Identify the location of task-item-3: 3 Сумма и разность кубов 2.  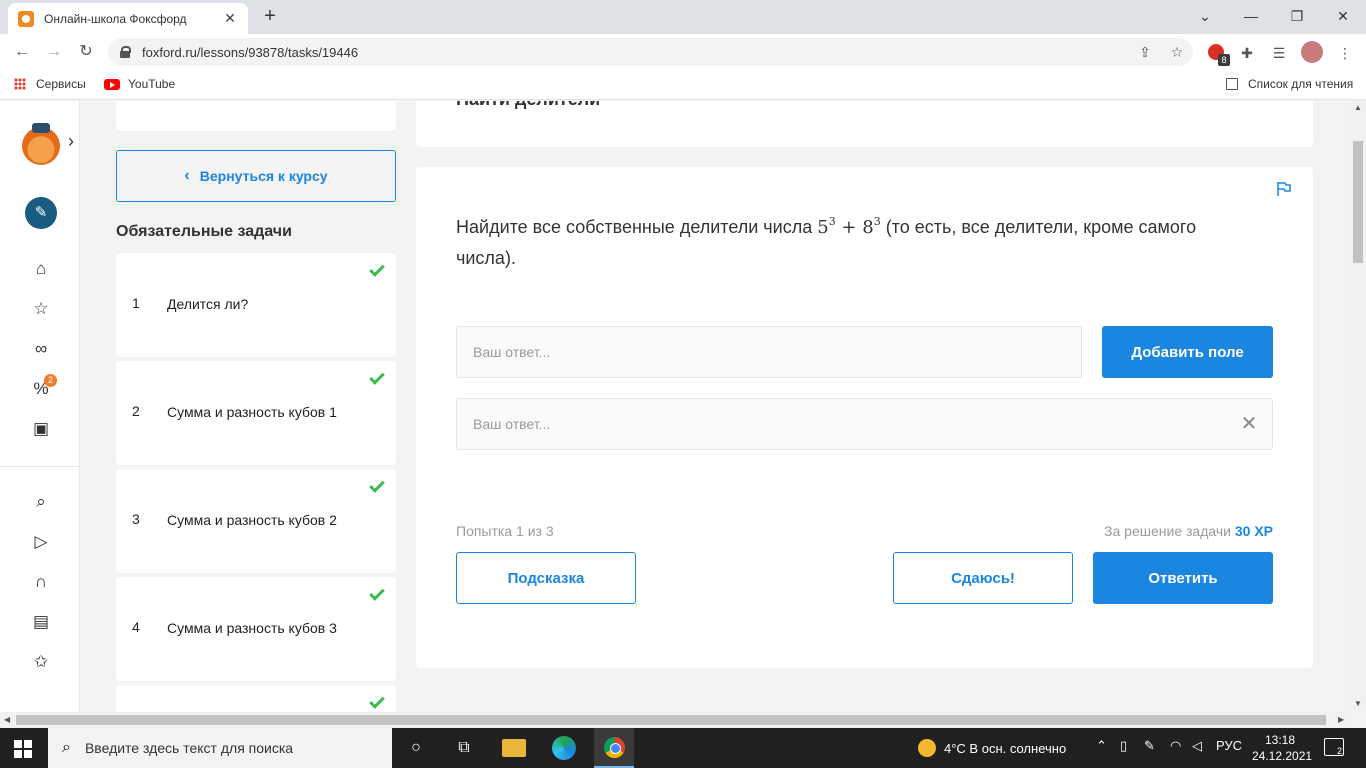
(256, 521).